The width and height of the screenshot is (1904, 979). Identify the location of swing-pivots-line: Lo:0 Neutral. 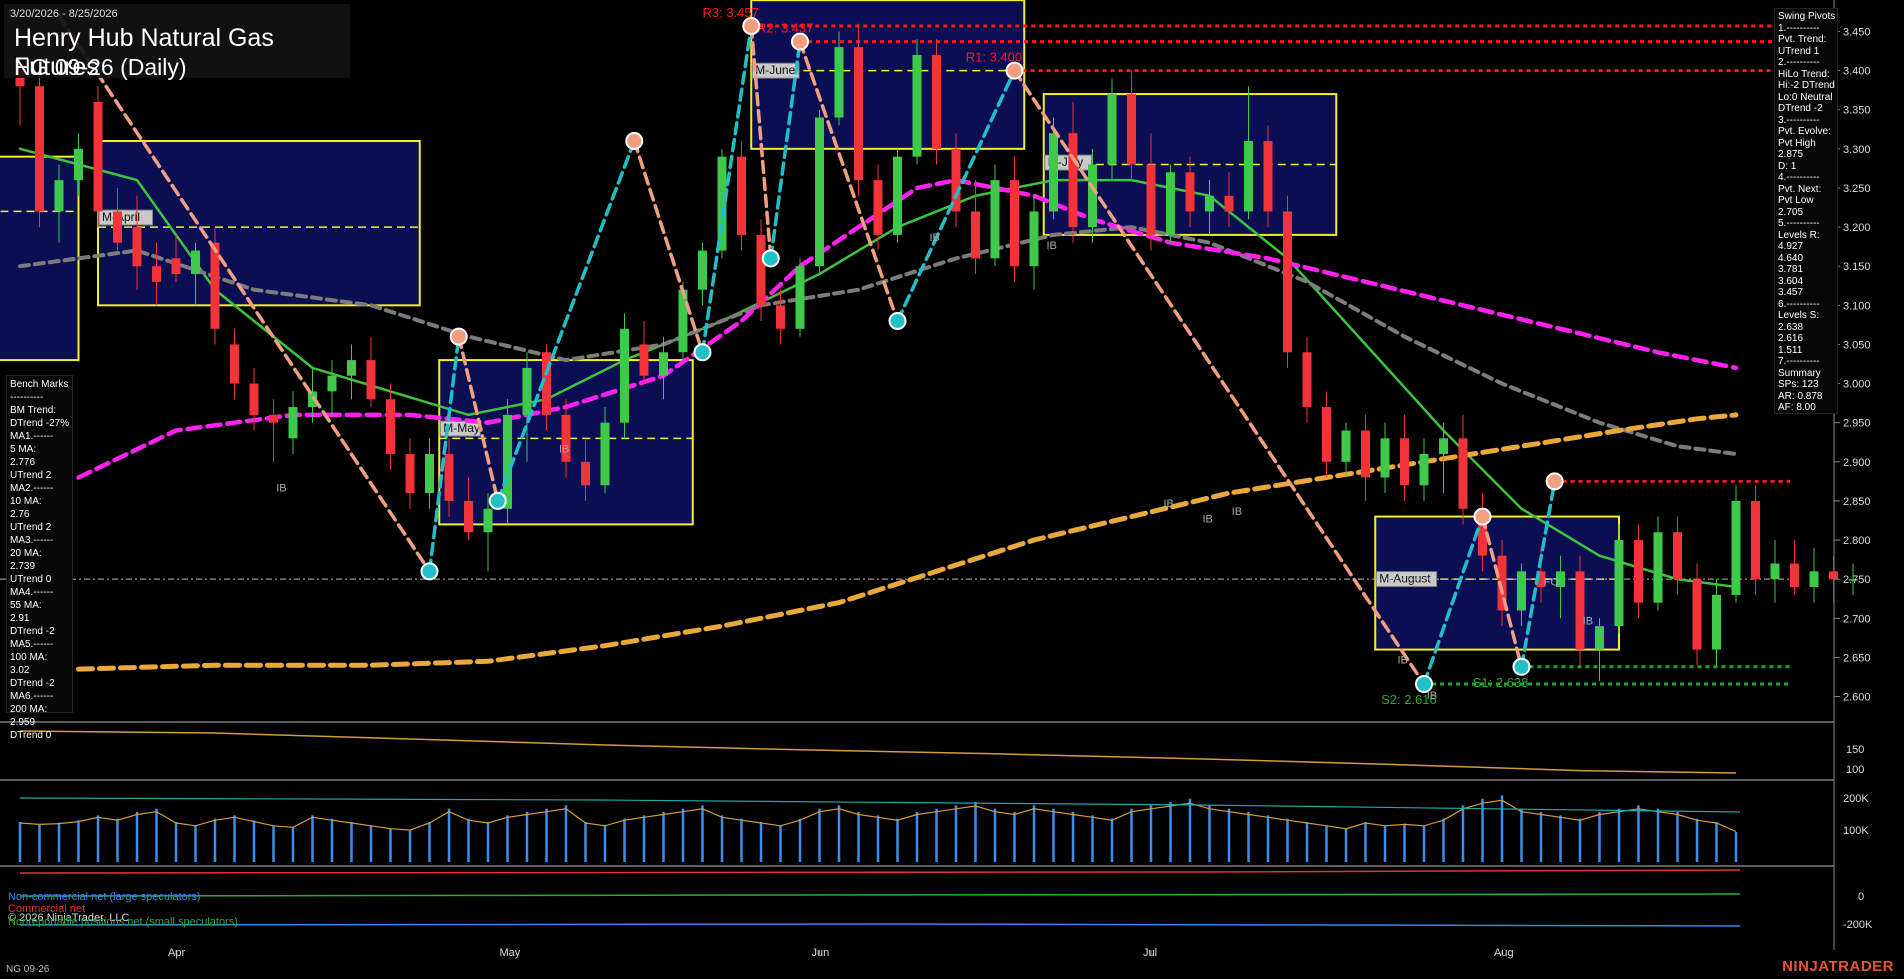
(1805, 97).